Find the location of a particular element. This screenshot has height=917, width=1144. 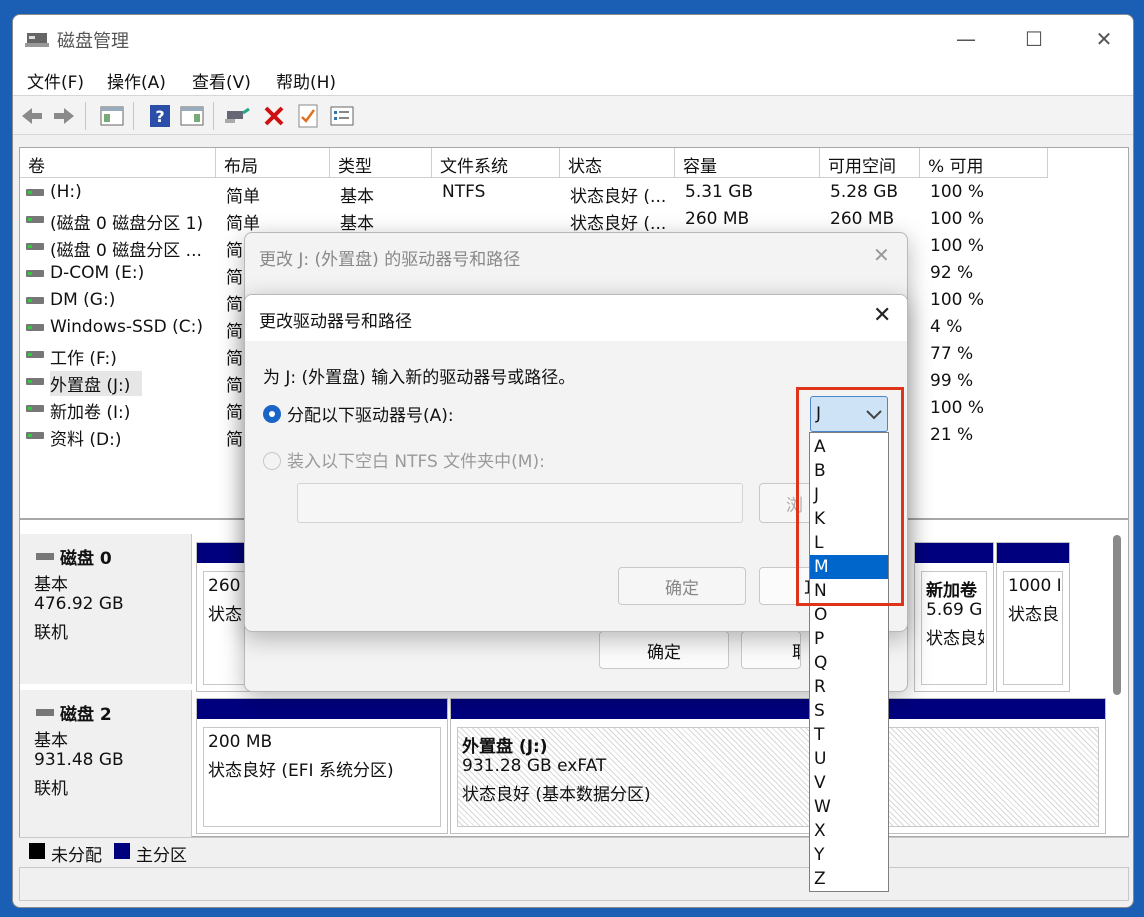

disk-label-panel: 磁盘 2 基本 931.48 GB 联机 is located at coordinates (106, 765).